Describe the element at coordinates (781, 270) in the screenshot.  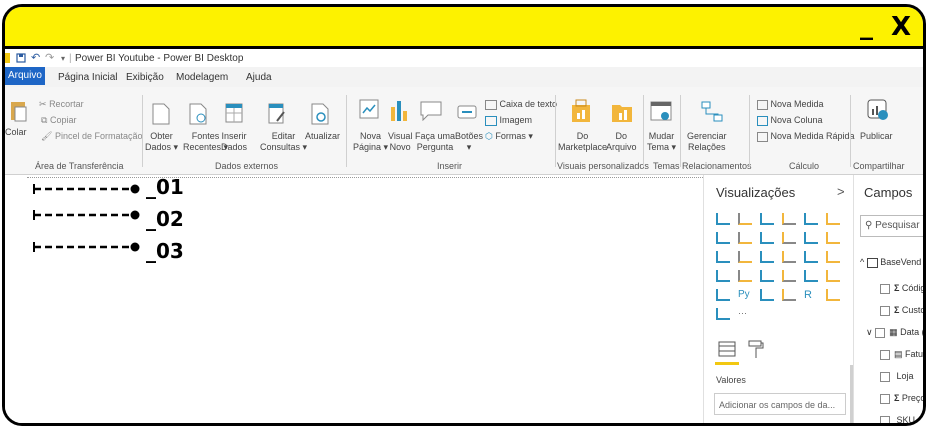
I see `visual-gallery: Py R ···` at that location.